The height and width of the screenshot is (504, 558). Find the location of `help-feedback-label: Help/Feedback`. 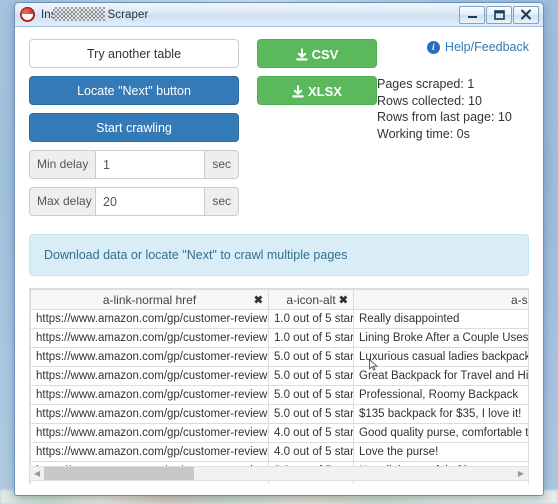

help-feedback-label: Help/Feedback is located at coordinates (486, 47).